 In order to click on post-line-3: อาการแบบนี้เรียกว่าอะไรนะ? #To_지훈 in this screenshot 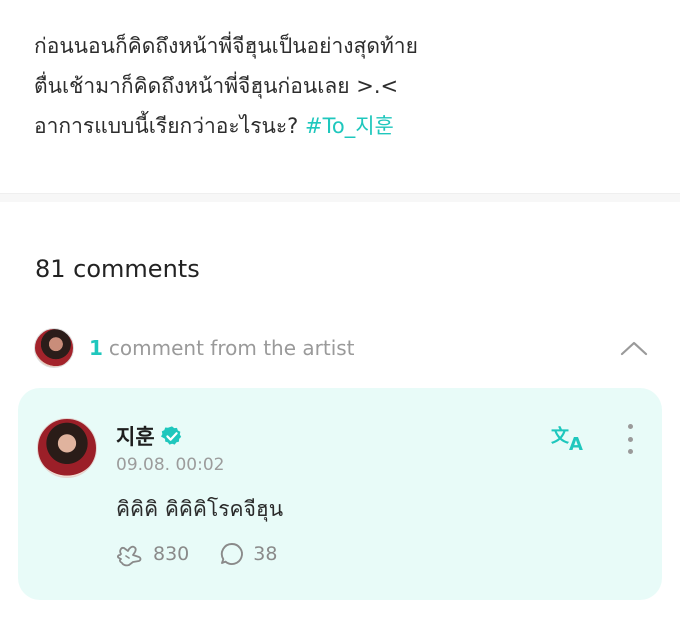, I will do `click(344, 126)`.